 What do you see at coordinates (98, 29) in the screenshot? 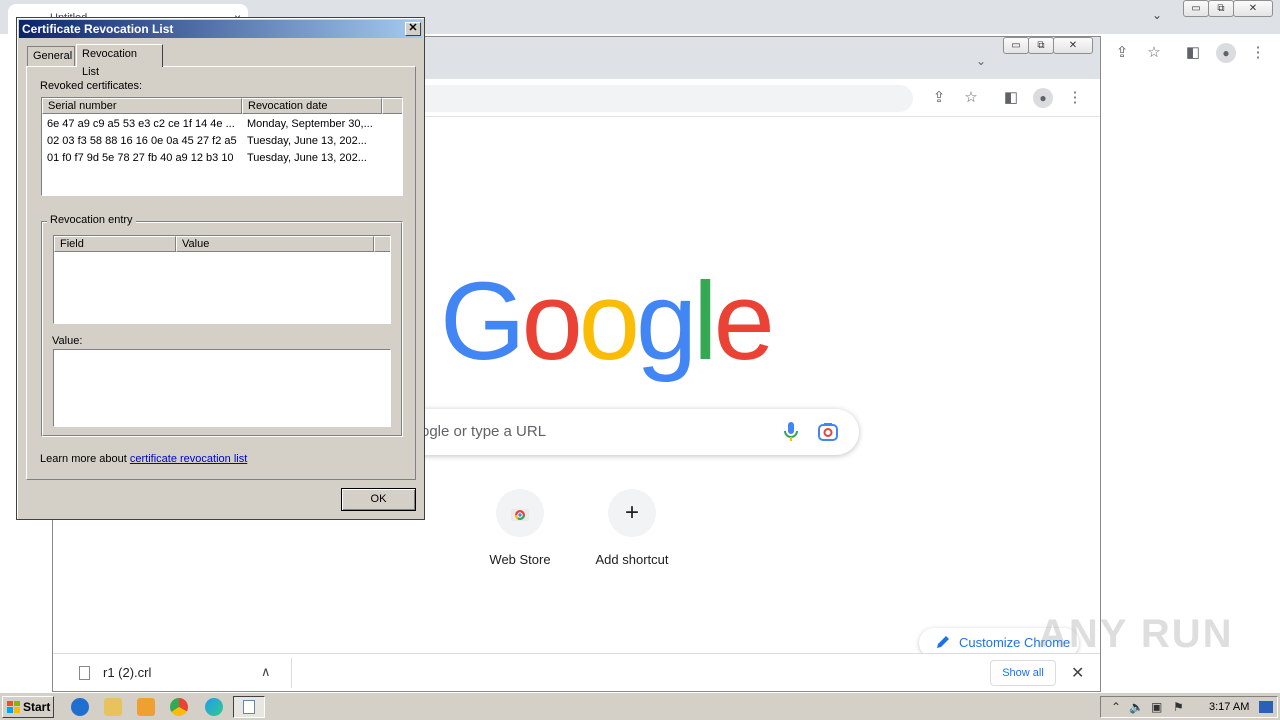
I see `crl-dialog-title: Certificate Revocation List` at bounding box center [98, 29].